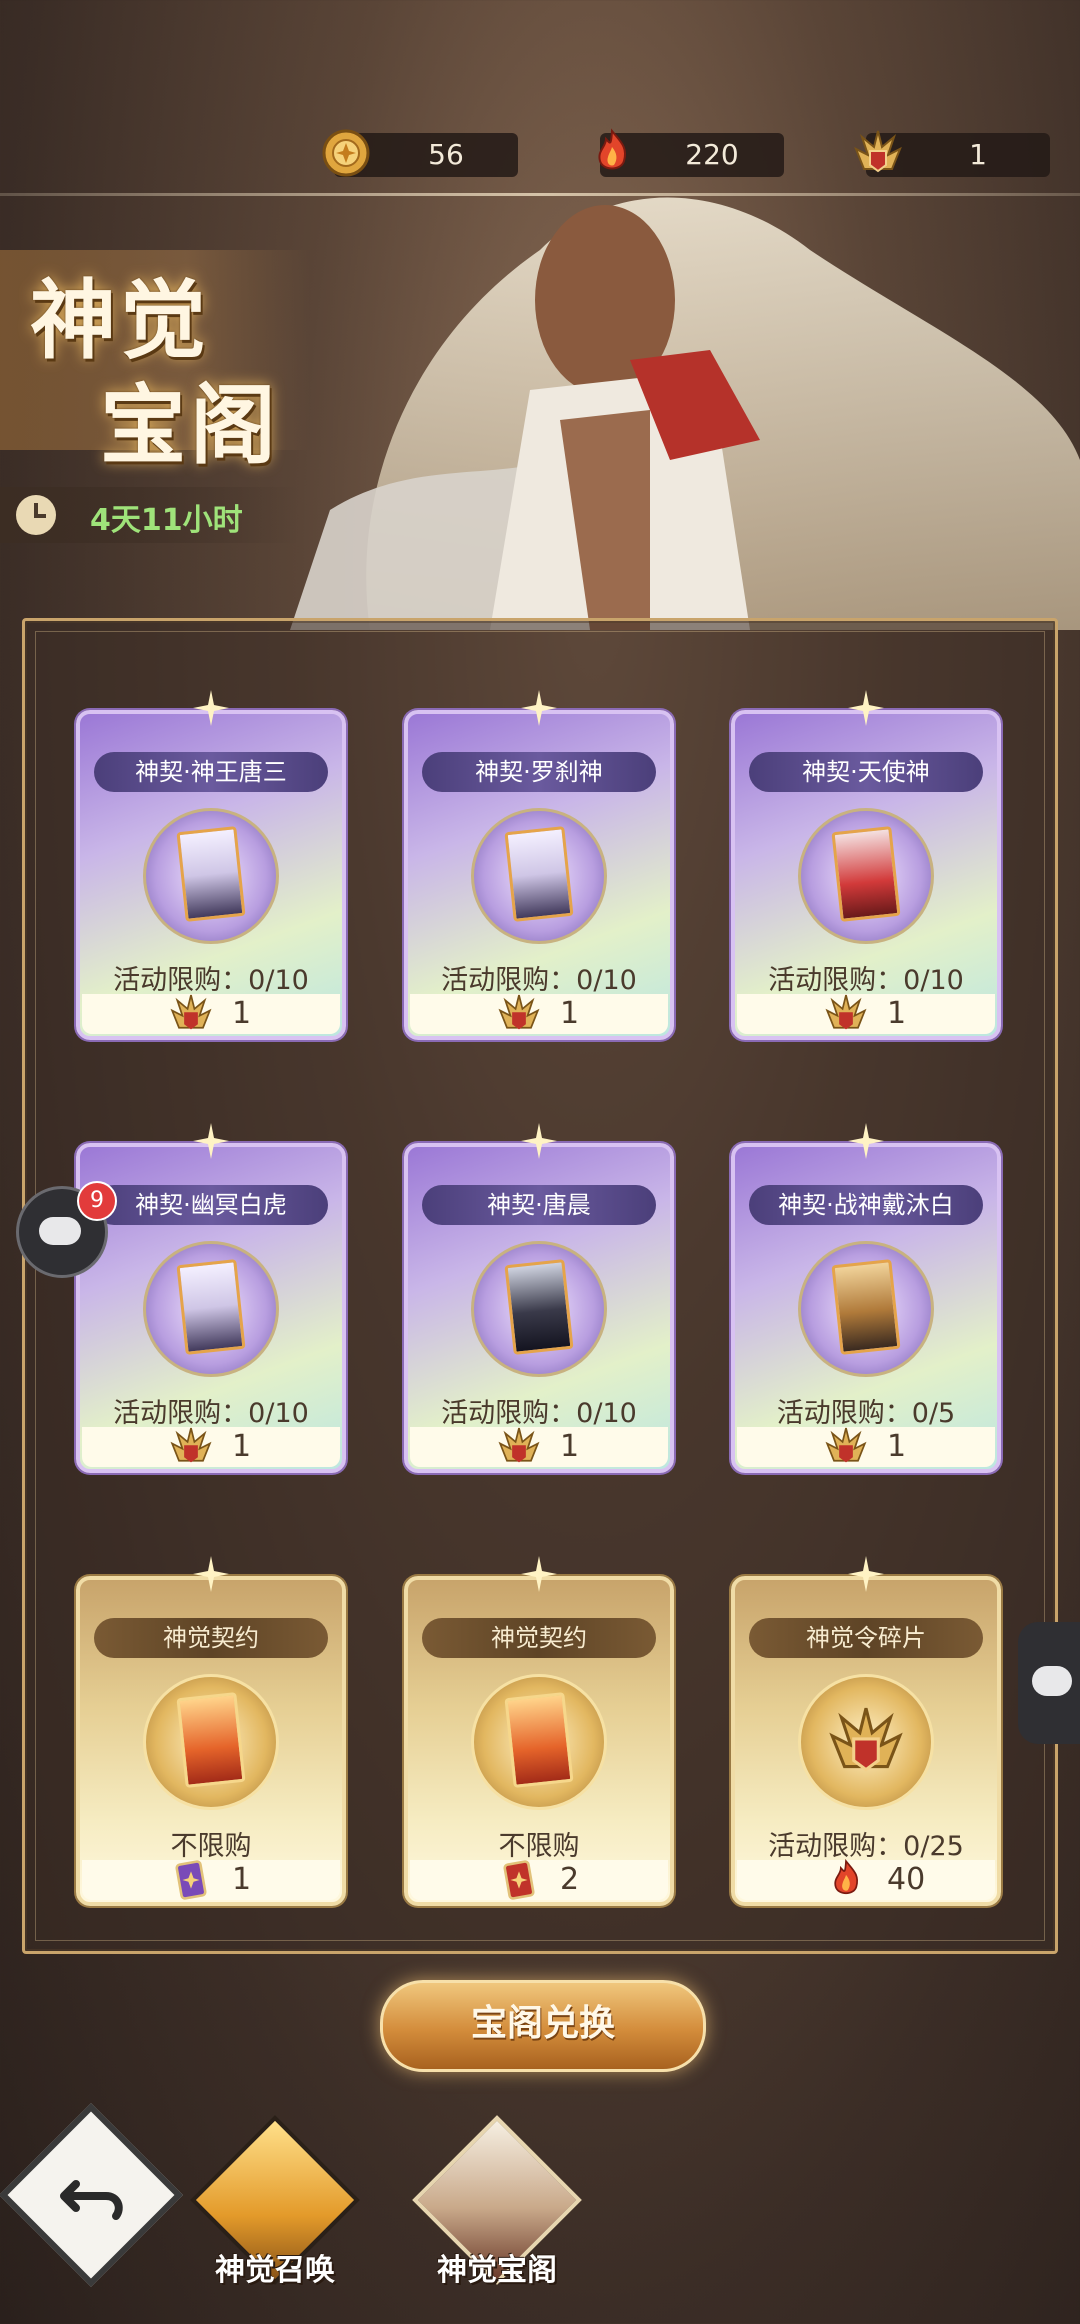 The width and height of the screenshot is (1080, 2324). What do you see at coordinates (539, 772) in the screenshot?
I see `card-title: 神契·罗刹神` at bounding box center [539, 772].